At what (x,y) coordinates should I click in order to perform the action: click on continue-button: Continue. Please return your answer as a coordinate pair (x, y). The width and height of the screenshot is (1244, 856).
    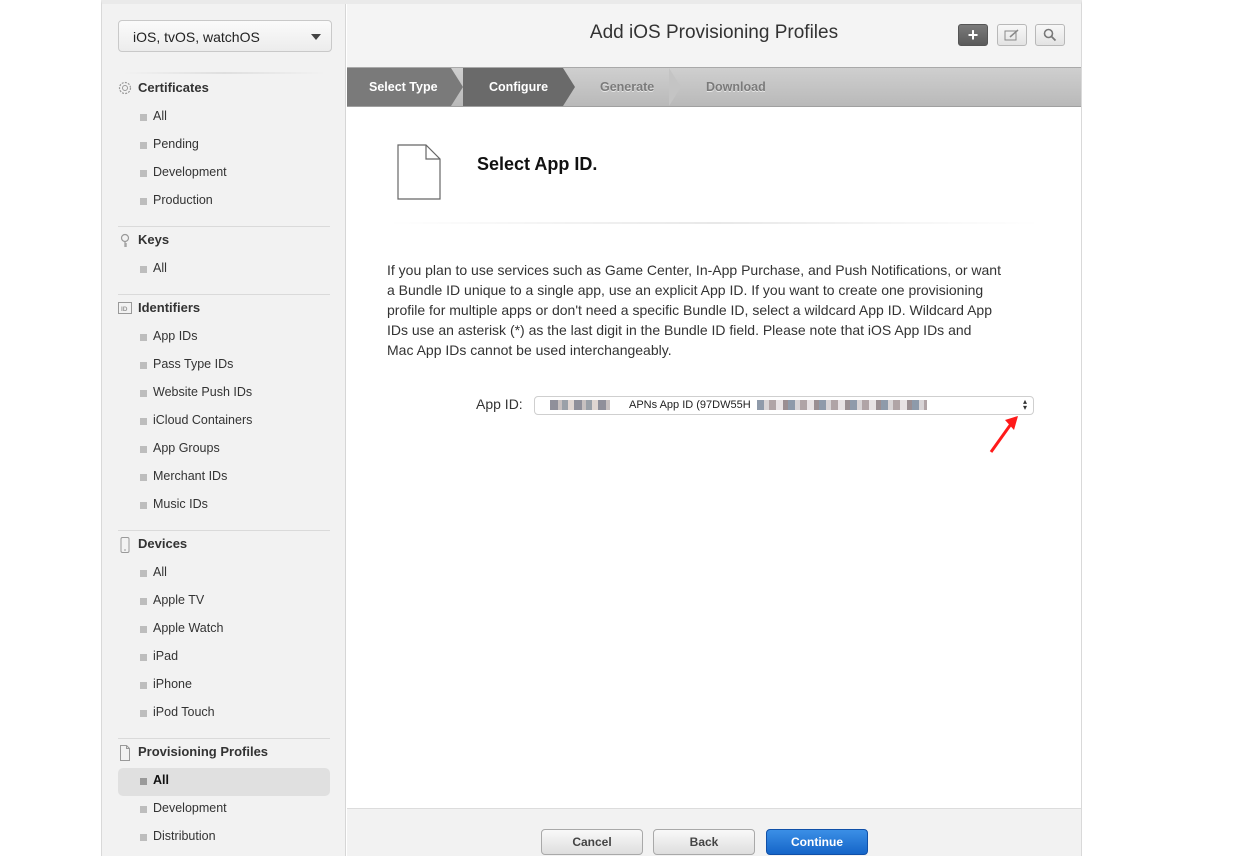
    Looking at the image, I should click on (817, 842).